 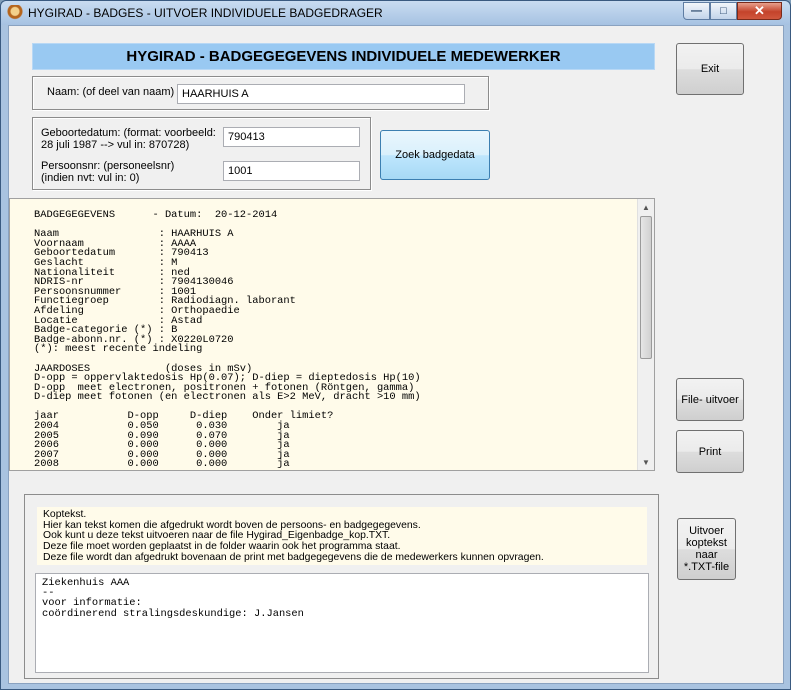 What do you see at coordinates (759, 11) in the screenshot?
I see `close-button: ✕` at bounding box center [759, 11].